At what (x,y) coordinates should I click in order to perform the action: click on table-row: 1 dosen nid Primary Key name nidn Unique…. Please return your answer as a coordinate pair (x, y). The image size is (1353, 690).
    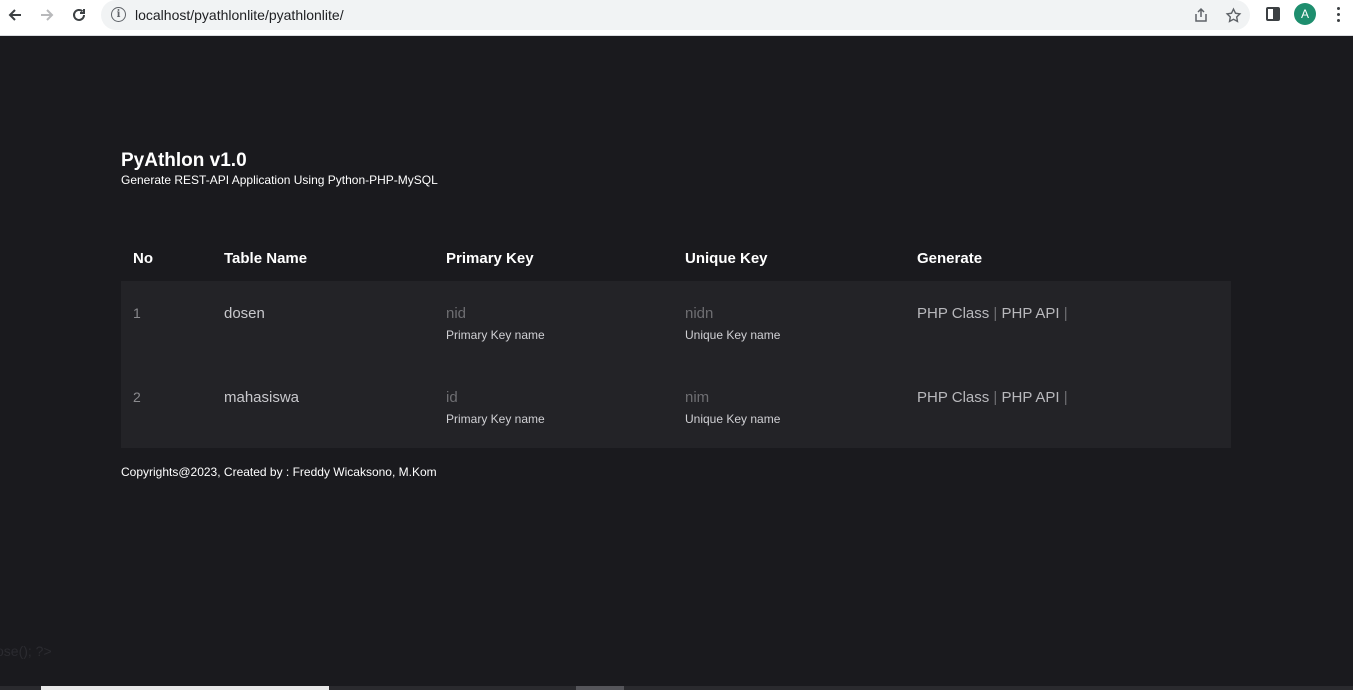
    Looking at the image, I should click on (676, 323).